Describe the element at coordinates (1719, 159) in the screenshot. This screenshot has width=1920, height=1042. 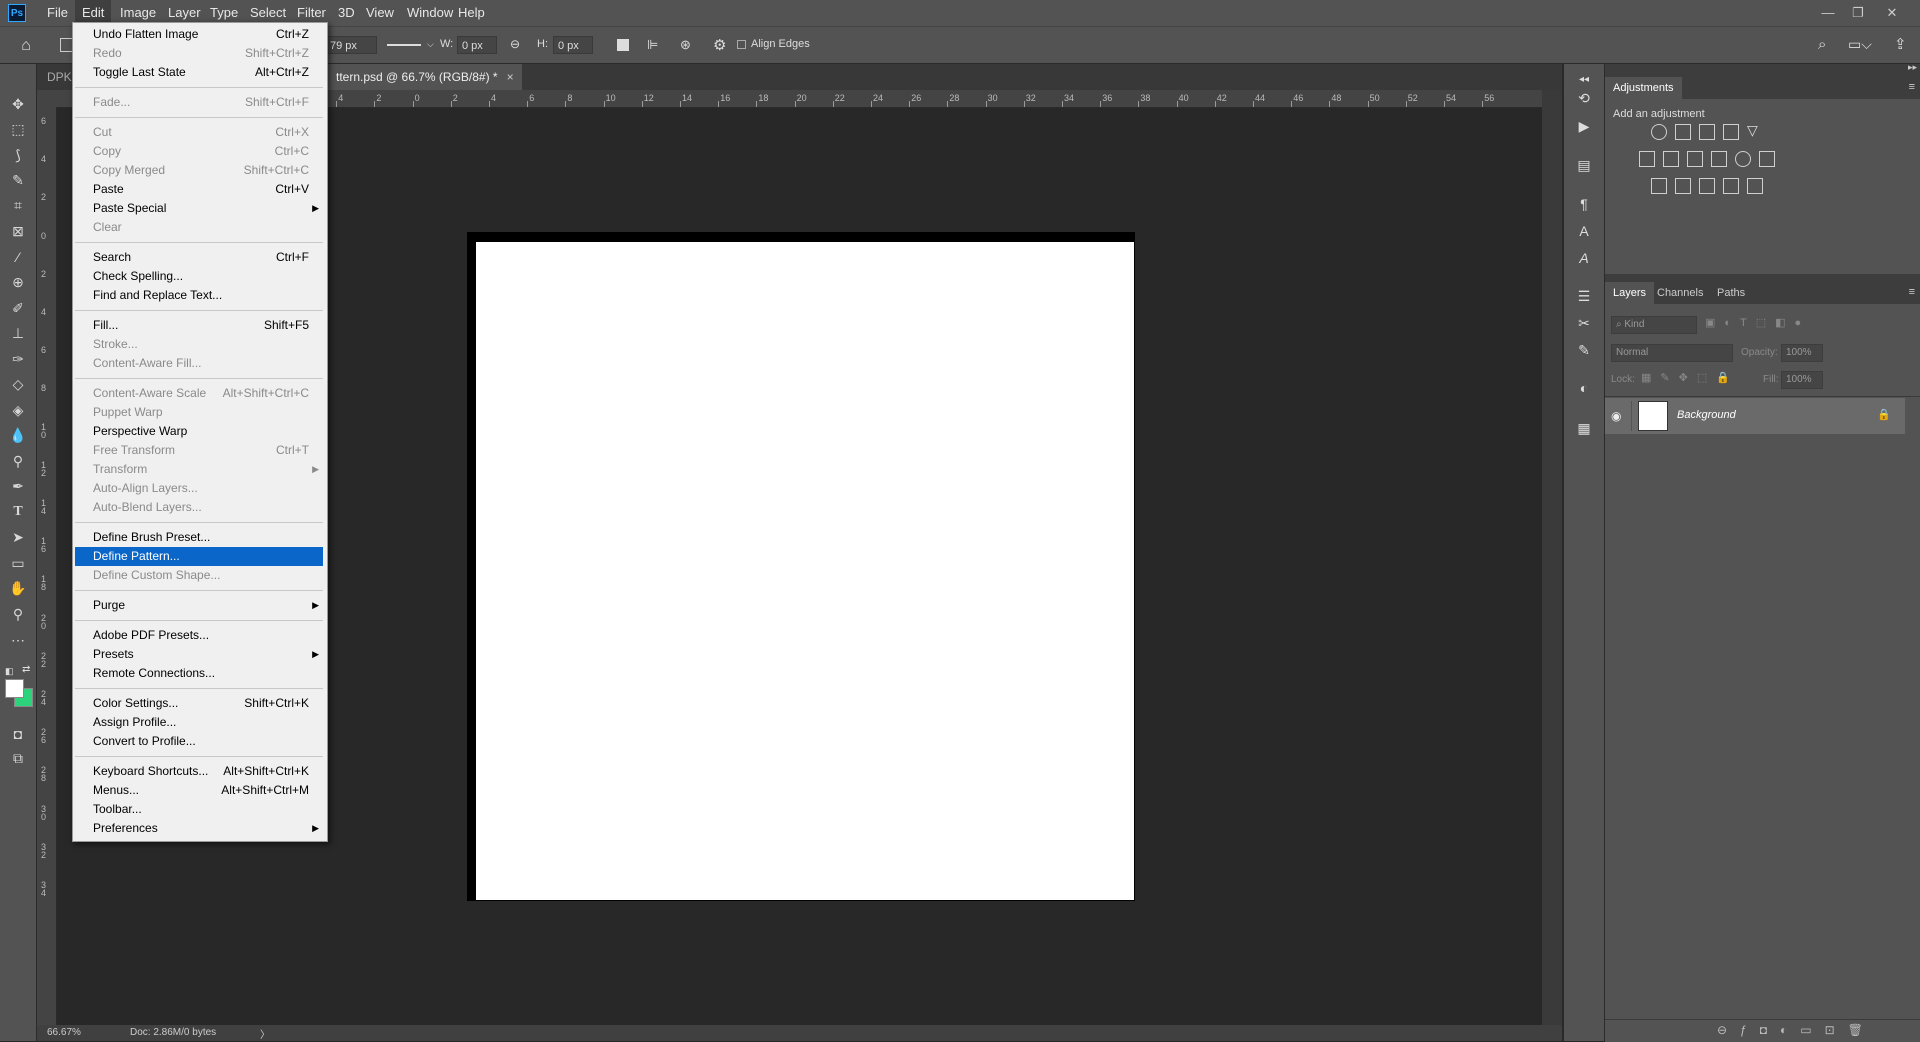
I see `photo-filter-icon` at that location.